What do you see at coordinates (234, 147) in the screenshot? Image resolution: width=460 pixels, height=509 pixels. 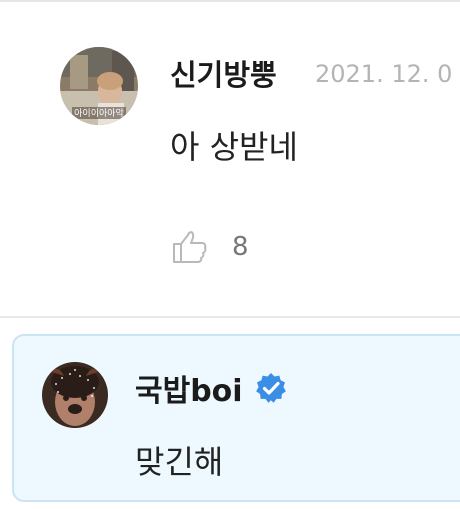 I see `comment-text: 아 상받네` at bounding box center [234, 147].